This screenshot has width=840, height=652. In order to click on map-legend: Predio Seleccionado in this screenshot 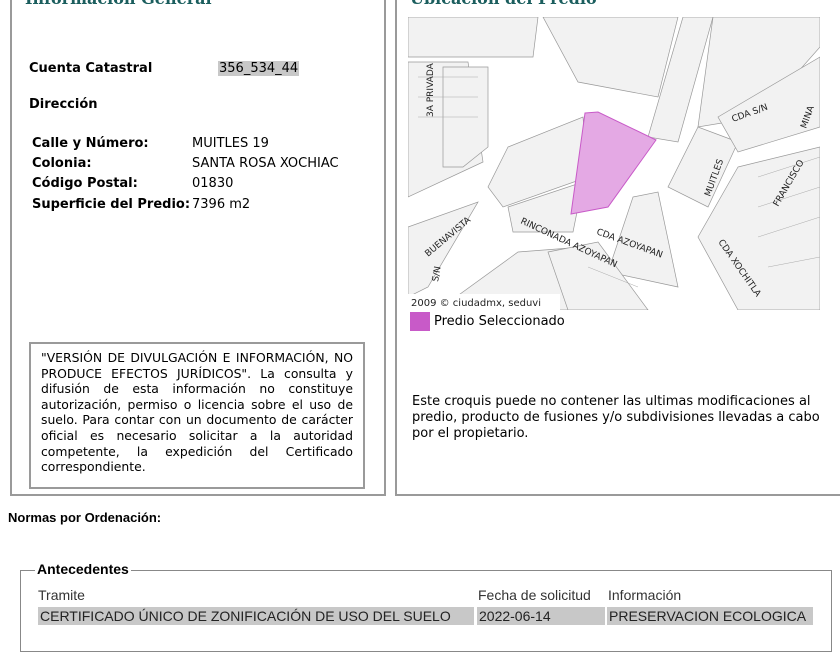, I will do `click(487, 321)`.